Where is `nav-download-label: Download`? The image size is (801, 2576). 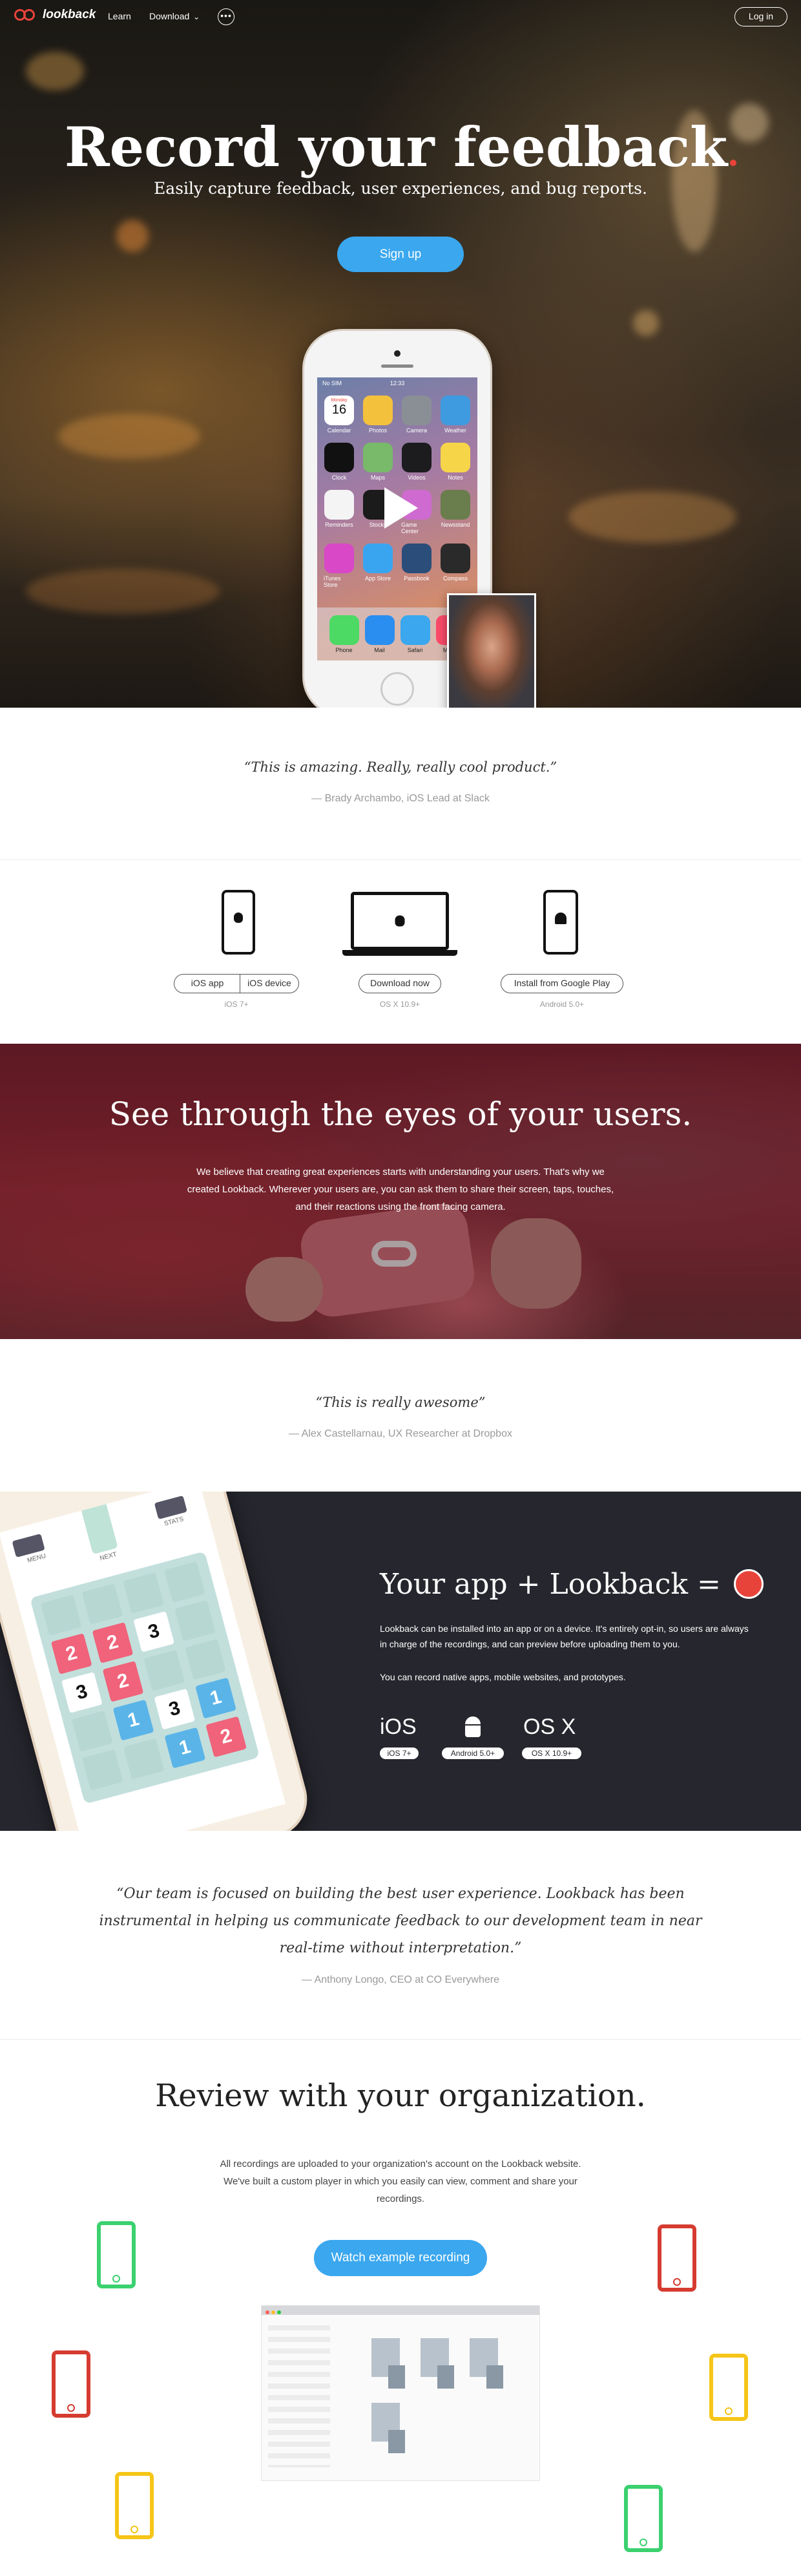 nav-download-label: Download is located at coordinates (169, 16).